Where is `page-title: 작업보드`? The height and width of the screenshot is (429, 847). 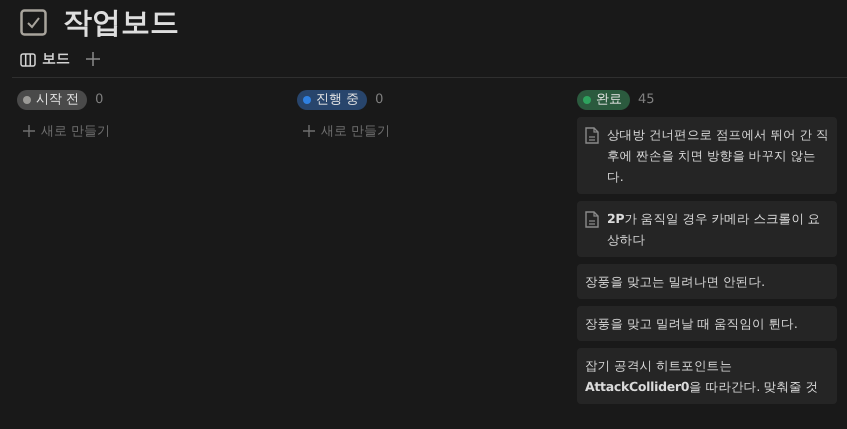
page-title: 작업보드 is located at coordinates (121, 22).